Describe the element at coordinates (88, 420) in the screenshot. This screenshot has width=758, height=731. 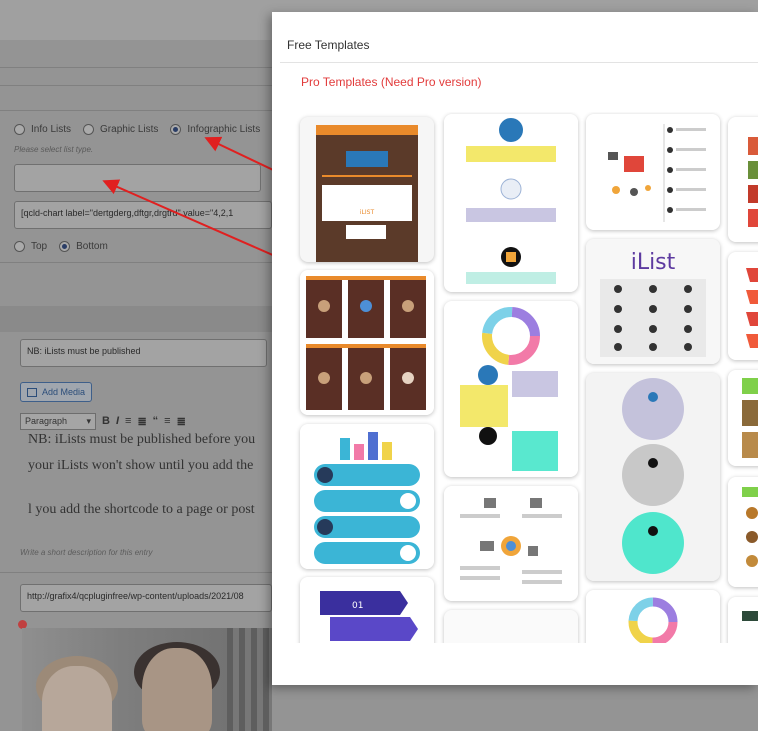
I see `chevron-down-icon: ▾` at that location.